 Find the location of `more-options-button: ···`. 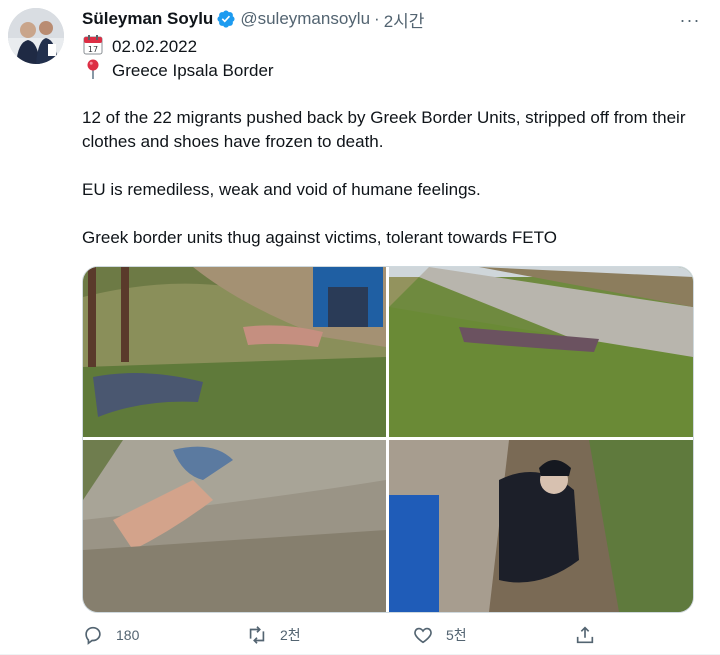

more-options-button: ··· is located at coordinates (690, 20).